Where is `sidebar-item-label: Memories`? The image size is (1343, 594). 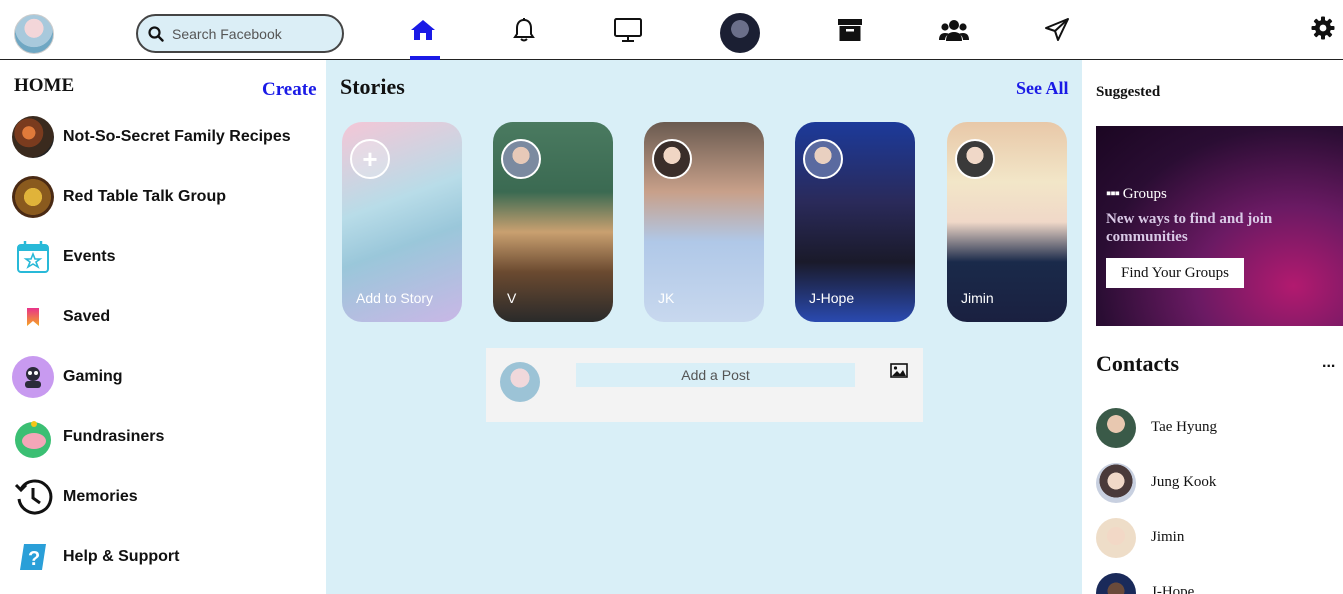
sidebar-item-label: Memories is located at coordinates (100, 496).